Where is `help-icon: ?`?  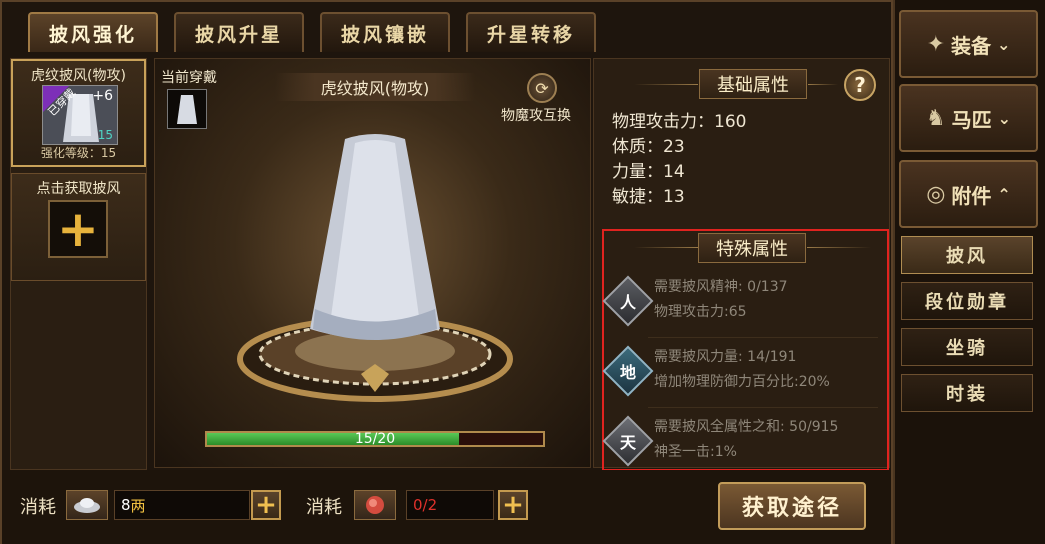
help-icon: ? is located at coordinates (860, 85).